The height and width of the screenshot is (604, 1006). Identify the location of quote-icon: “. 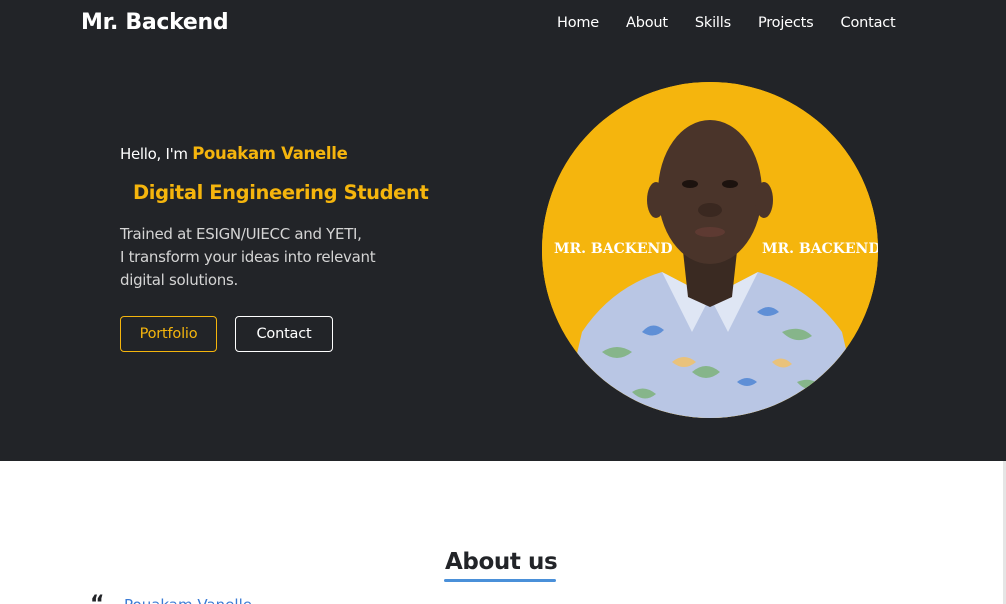
(97, 598).